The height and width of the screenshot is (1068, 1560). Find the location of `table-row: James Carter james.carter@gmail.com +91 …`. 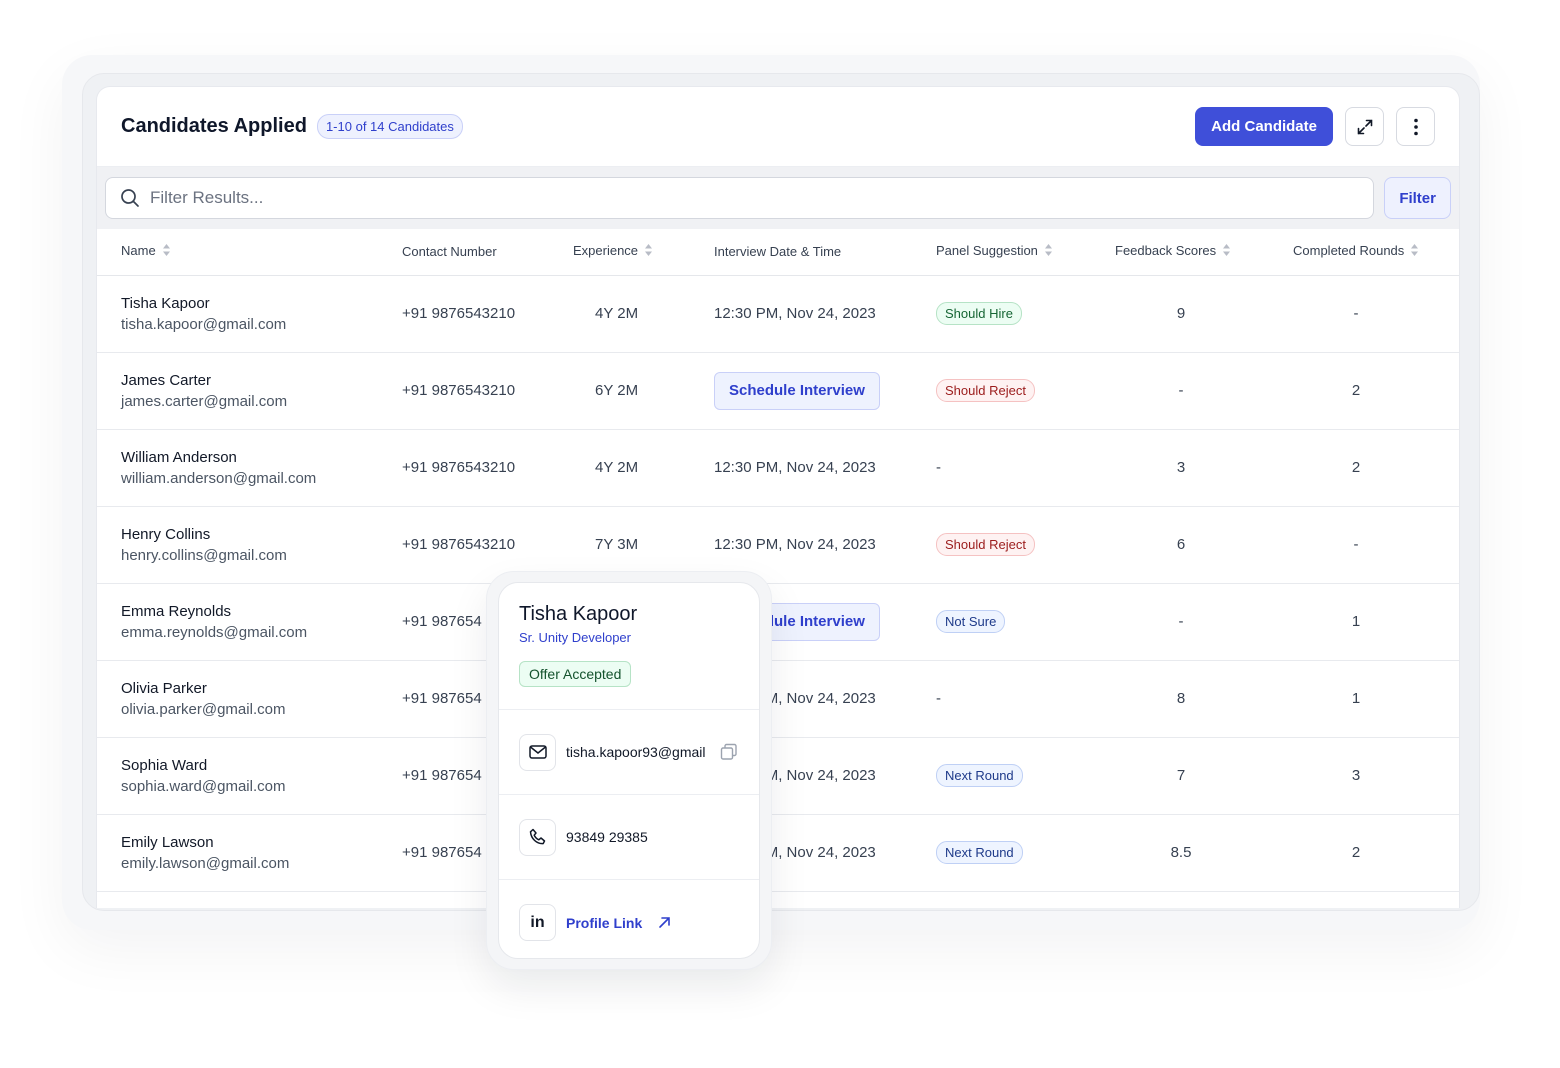

table-row: James Carter james.carter@gmail.com +91 … is located at coordinates (778, 391).